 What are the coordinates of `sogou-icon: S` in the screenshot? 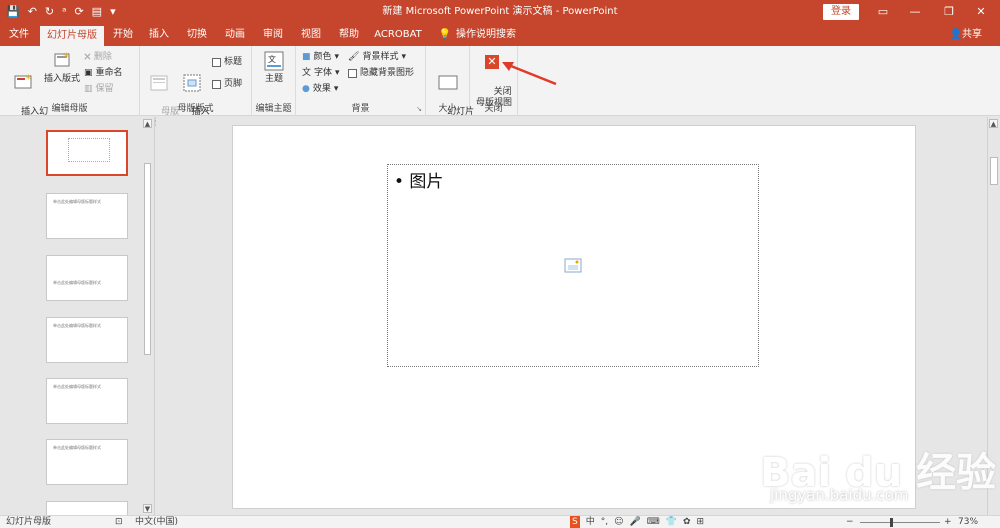 It's located at (575, 522).